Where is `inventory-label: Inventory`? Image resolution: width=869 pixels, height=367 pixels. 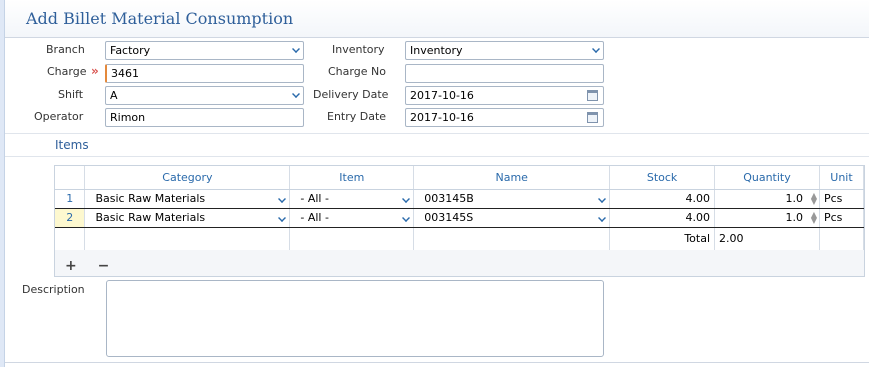 inventory-label: Inventory is located at coordinates (358, 49).